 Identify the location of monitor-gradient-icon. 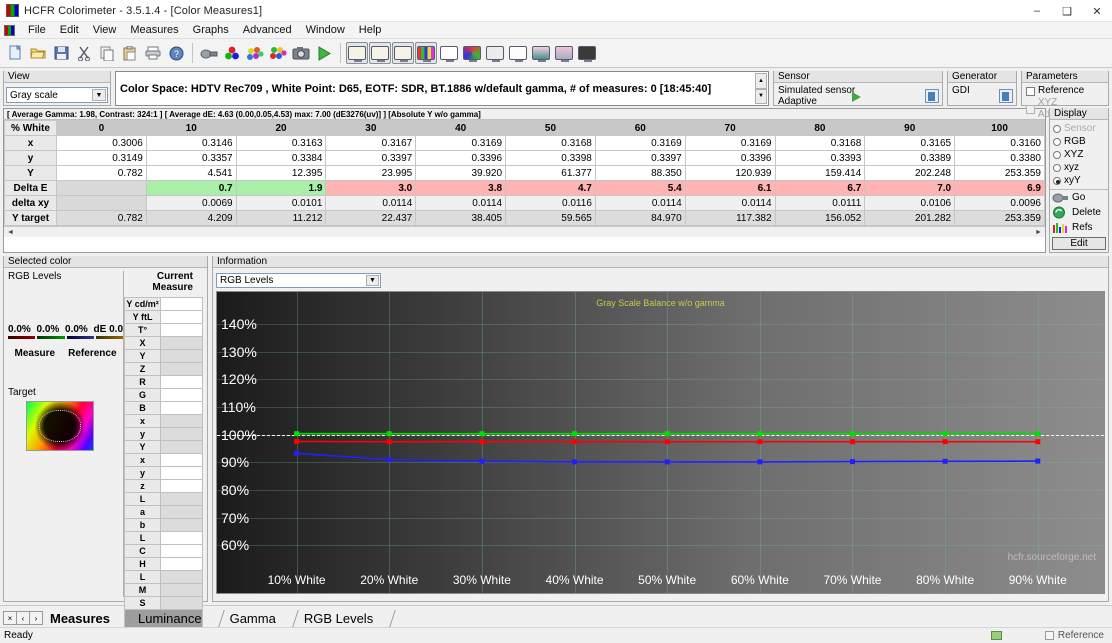
(541, 53).